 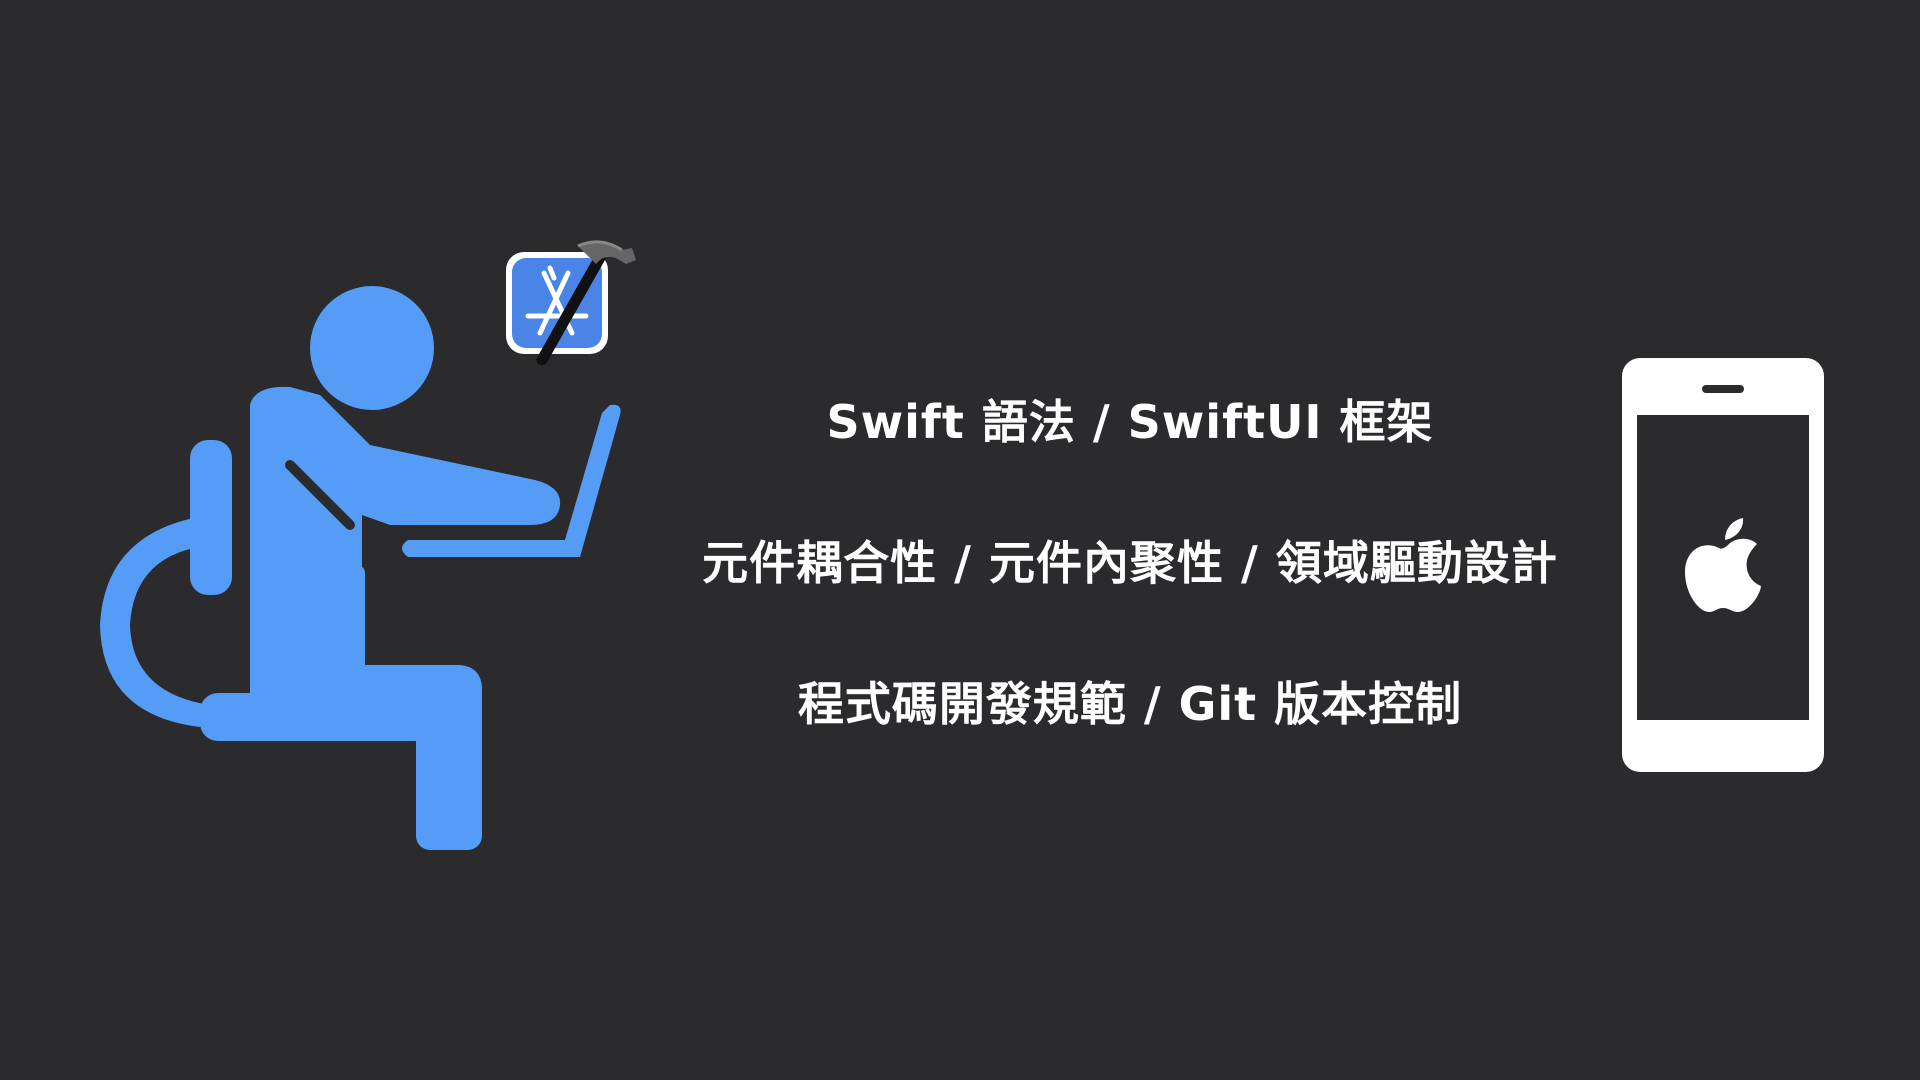 I want to click on topic-coding-standards: 程式碼開發規範 / Git 版本控制, so click(x=1130, y=704).